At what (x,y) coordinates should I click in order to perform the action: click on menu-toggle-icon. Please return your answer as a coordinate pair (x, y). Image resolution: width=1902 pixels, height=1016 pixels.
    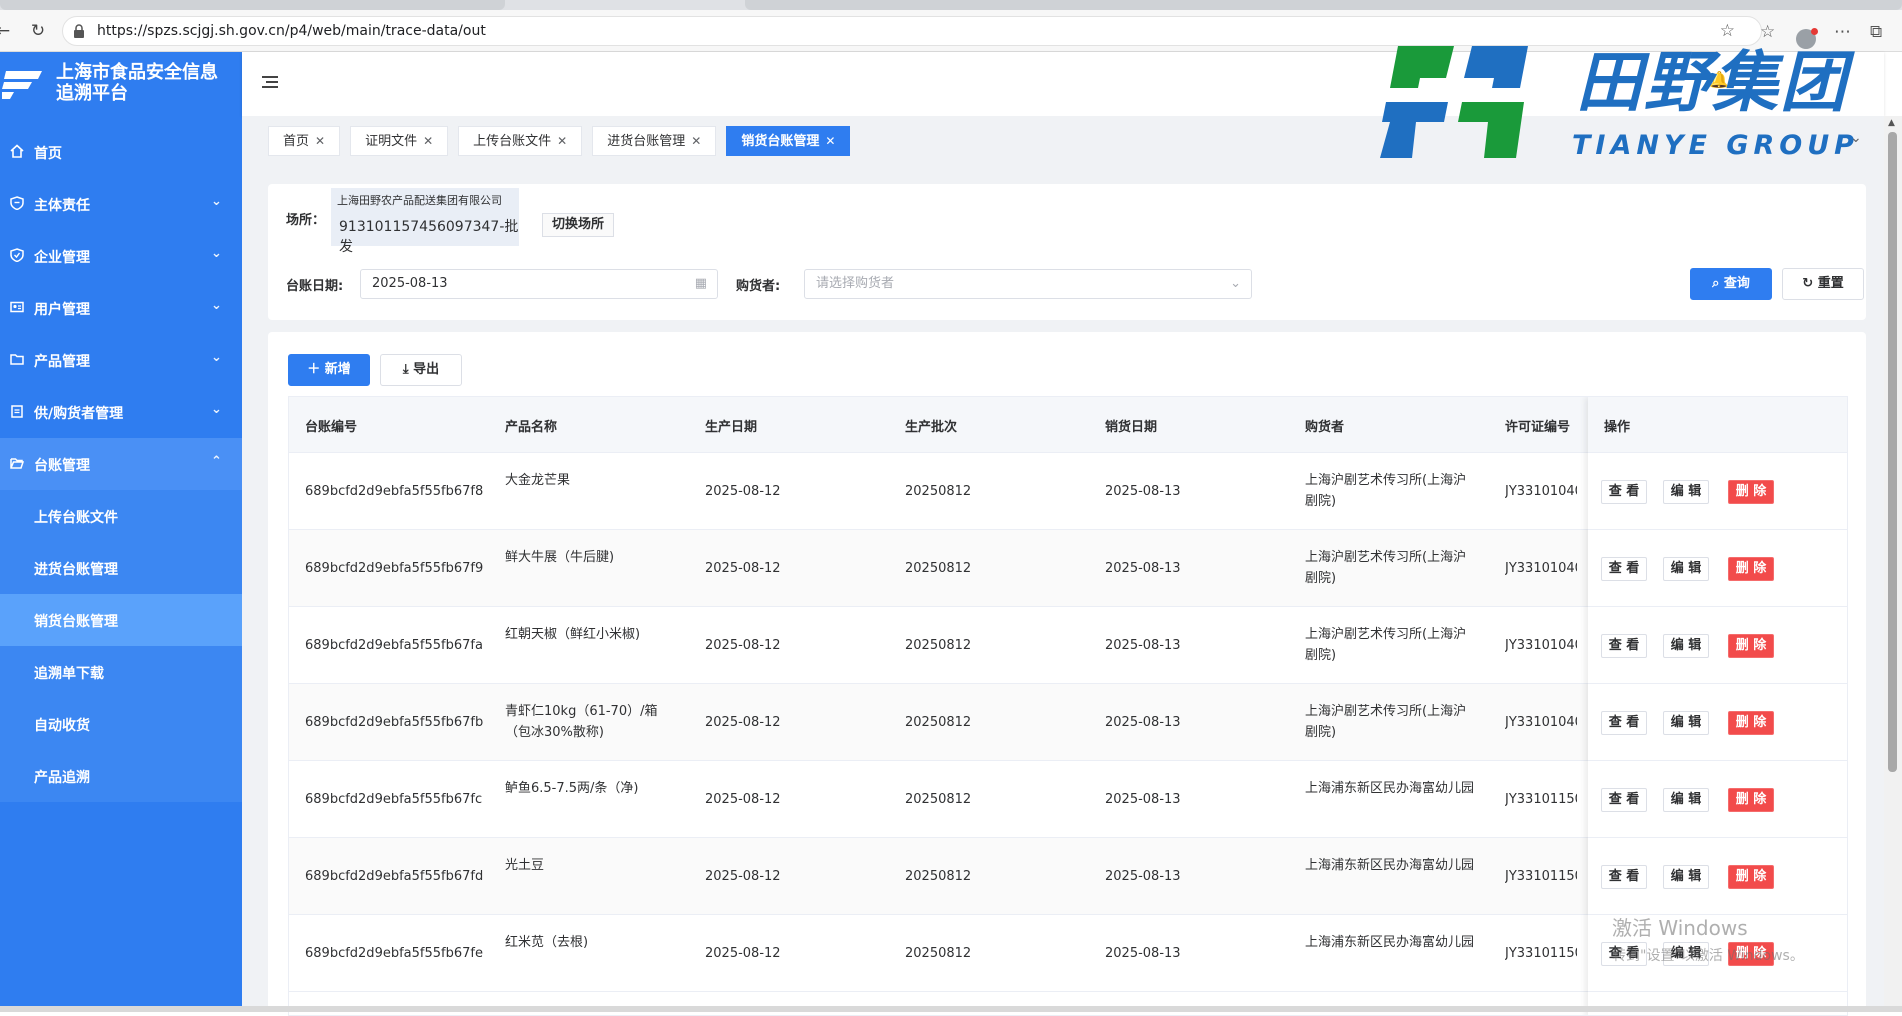
    Looking at the image, I should click on (270, 83).